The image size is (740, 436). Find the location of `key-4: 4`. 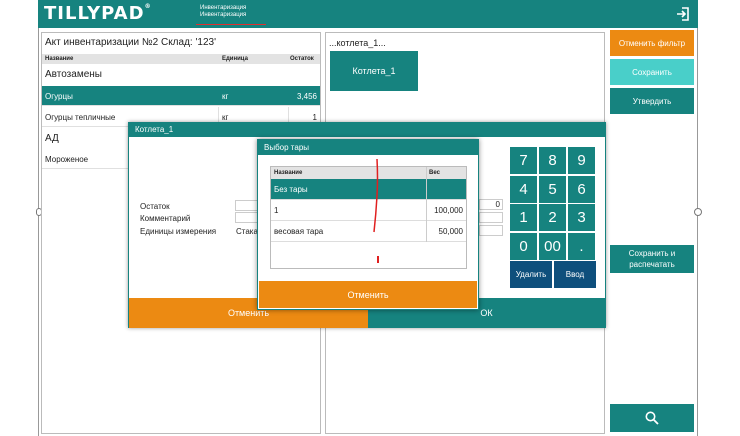

key-4: 4 is located at coordinates (523, 189).